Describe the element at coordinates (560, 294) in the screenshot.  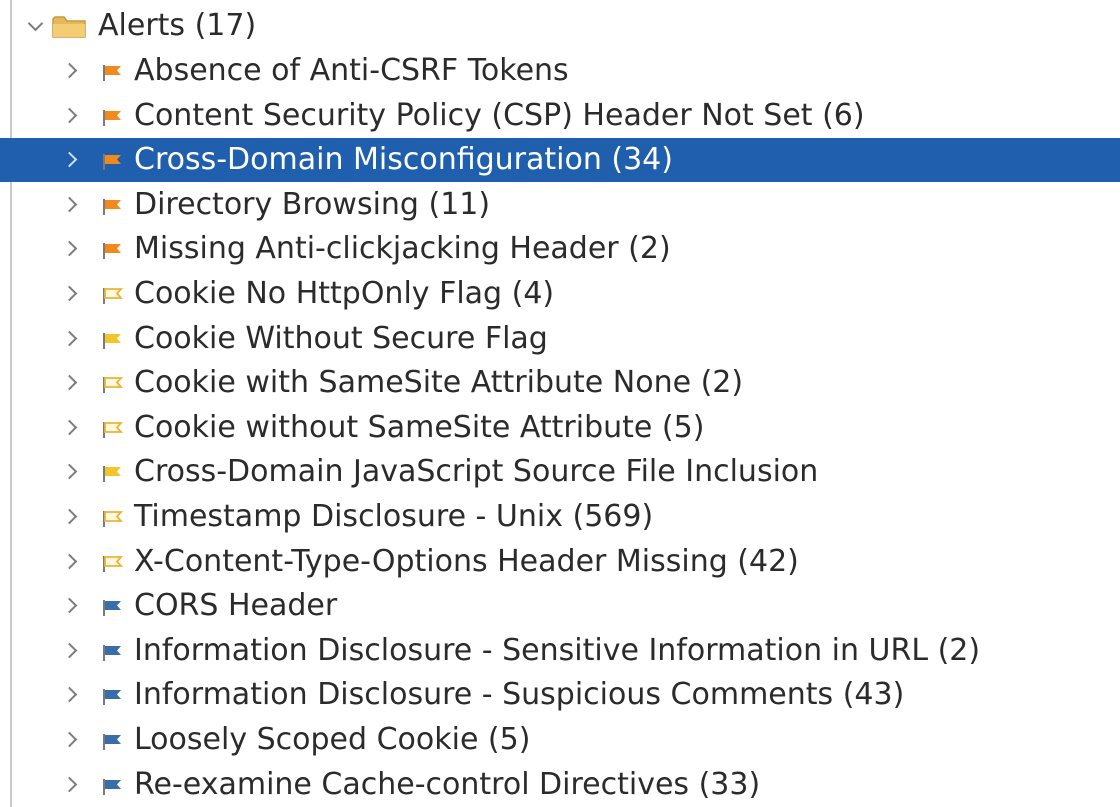
I see `tree-item-alert: Cookie No HttpOnly Flag (4)` at that location.